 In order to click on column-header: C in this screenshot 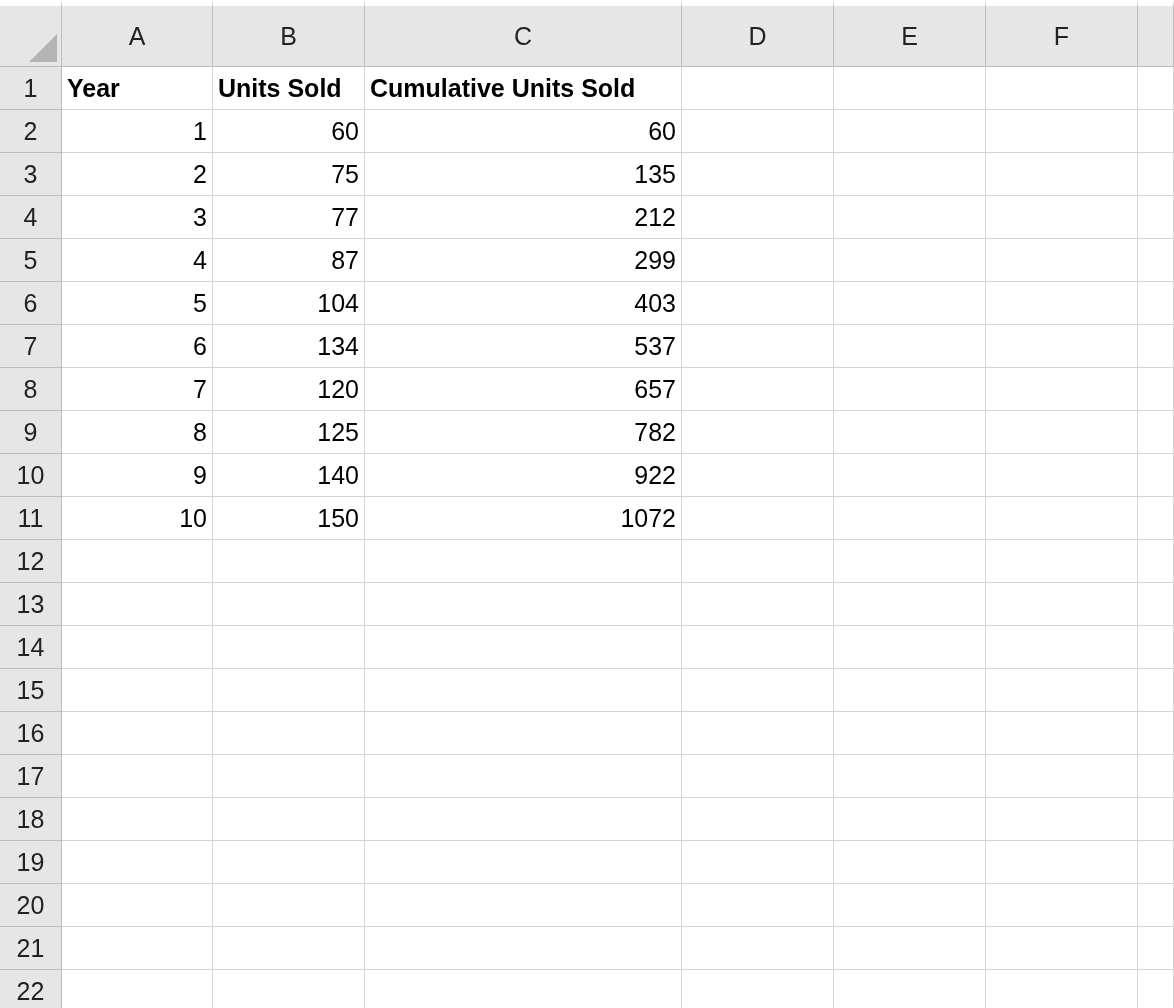, I will do `click(523, 33)`.